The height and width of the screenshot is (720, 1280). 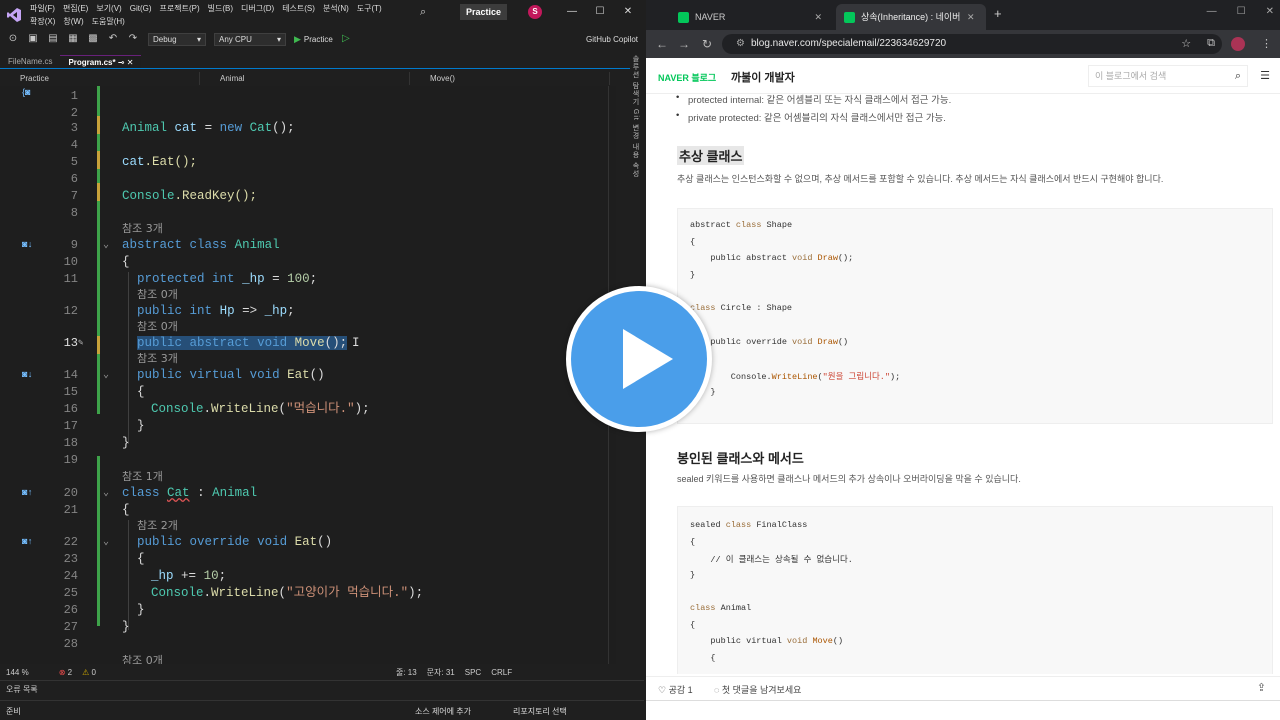 What do you see at coordinates (302, 8) in the screenshot?
I see `menu-test: 테스트(S)` at bounding box center [302, 8].